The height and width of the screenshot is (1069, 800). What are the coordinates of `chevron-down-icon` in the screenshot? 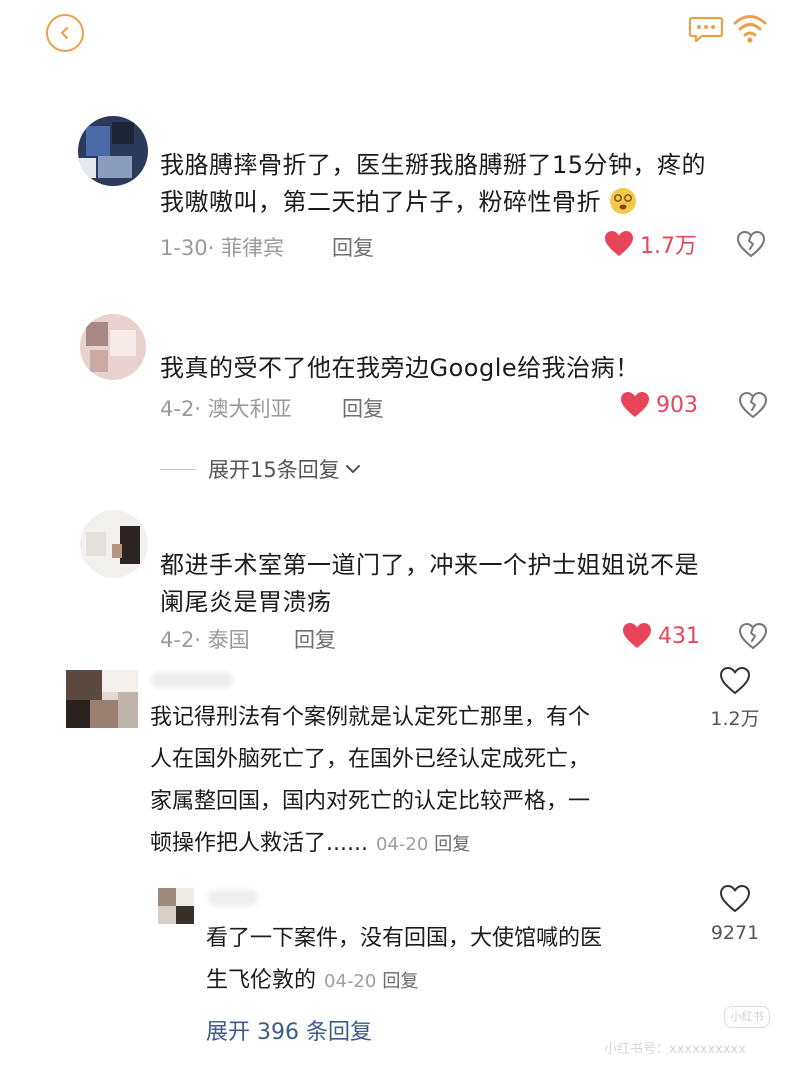 It's located at (352, 469).